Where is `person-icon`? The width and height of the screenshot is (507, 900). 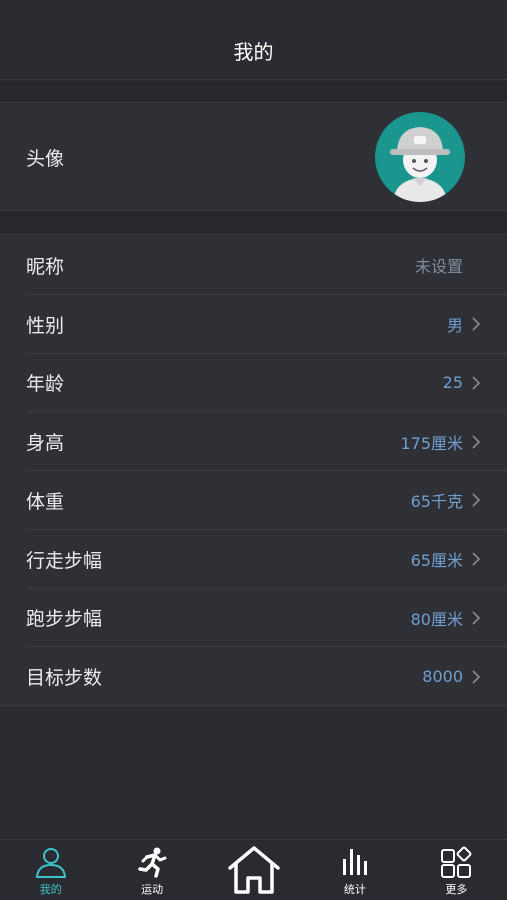
person-icon is located at coordinates (50, 863).